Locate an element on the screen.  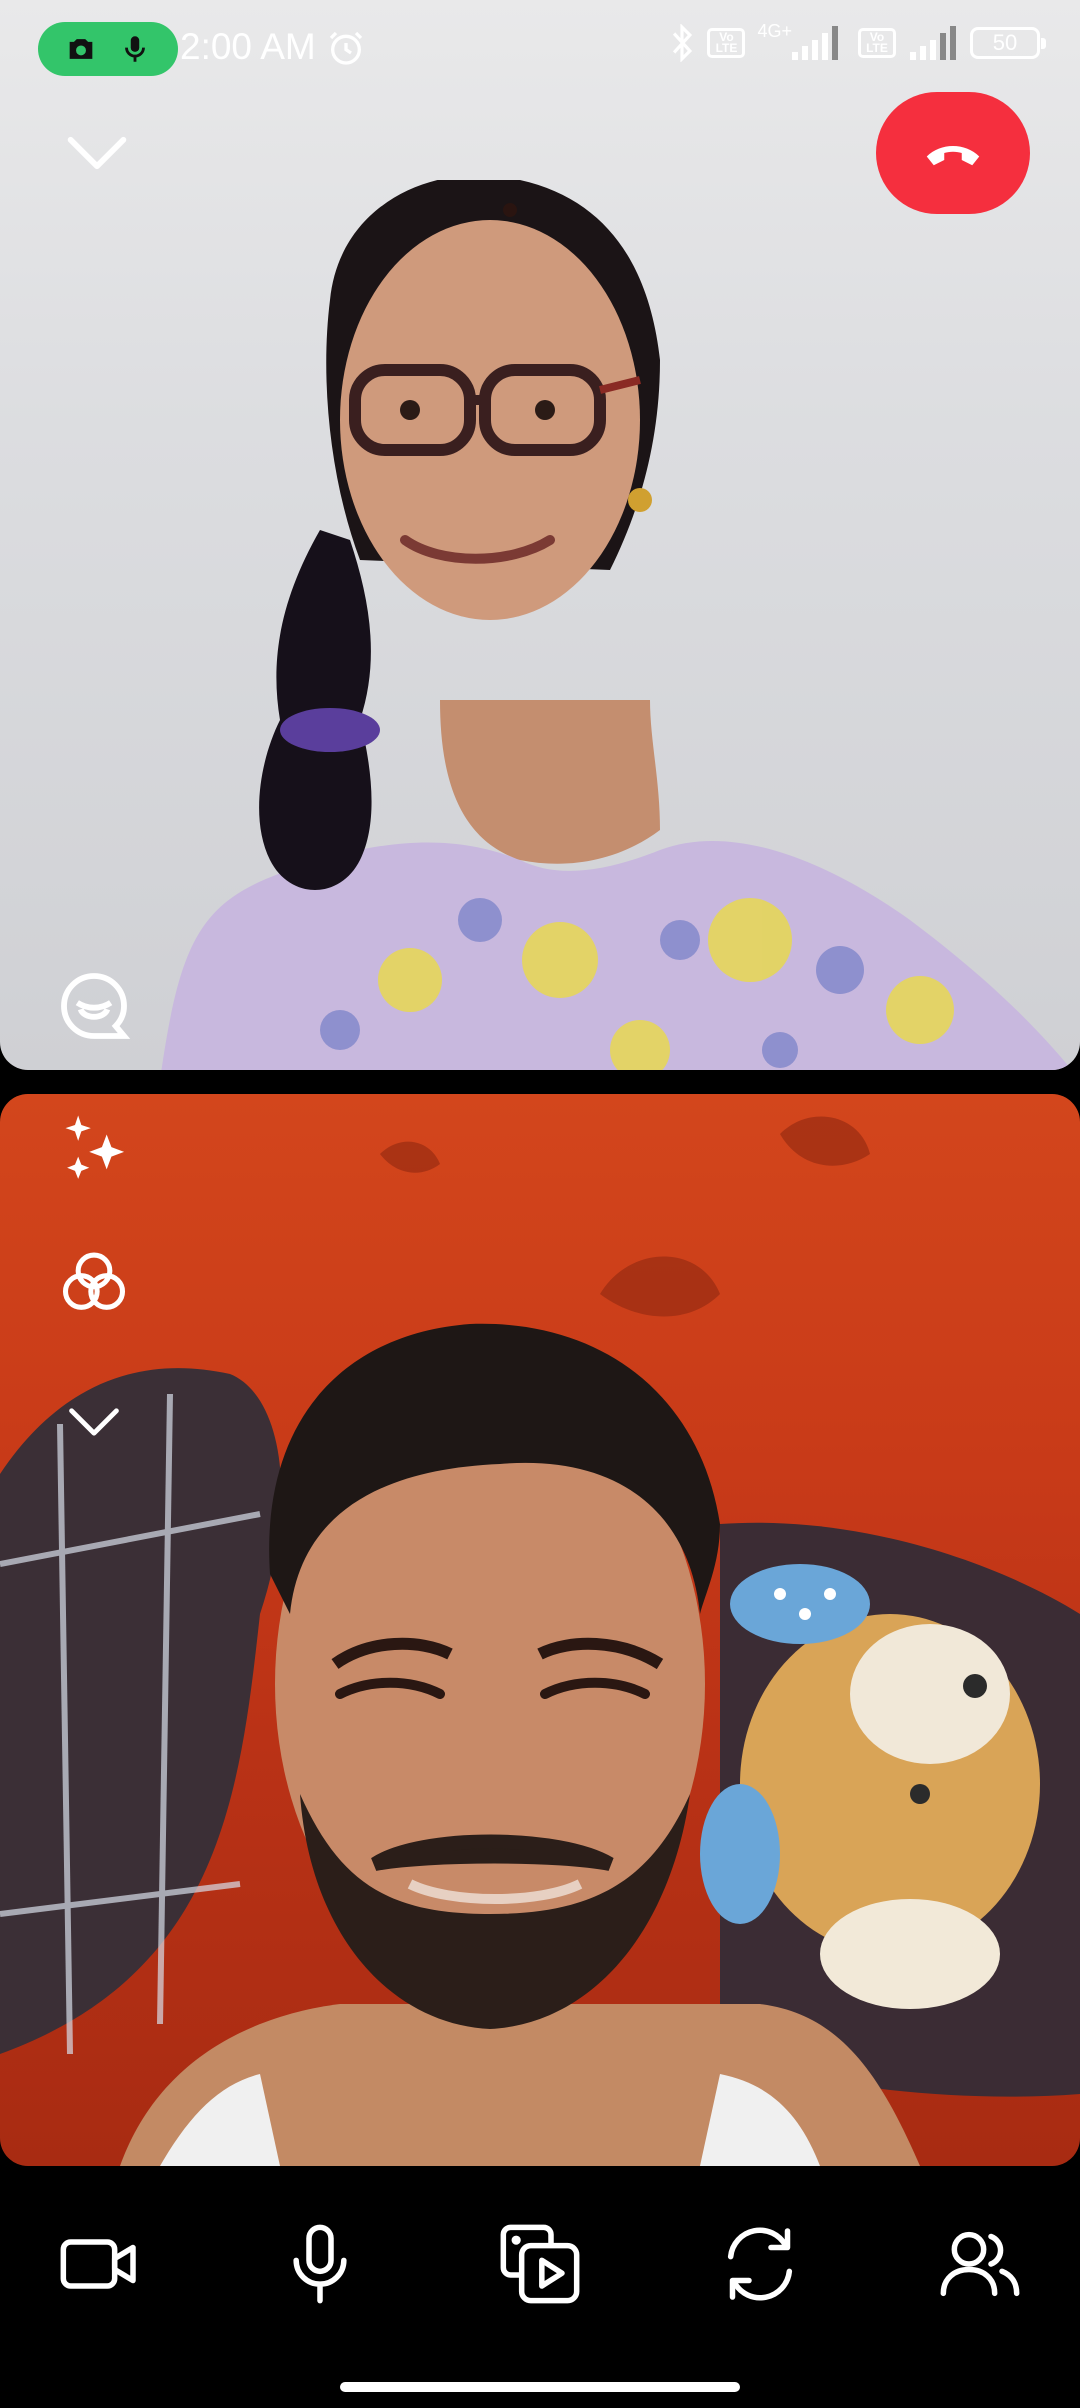
bluetooth-icon is located at coordinates (683, 43).